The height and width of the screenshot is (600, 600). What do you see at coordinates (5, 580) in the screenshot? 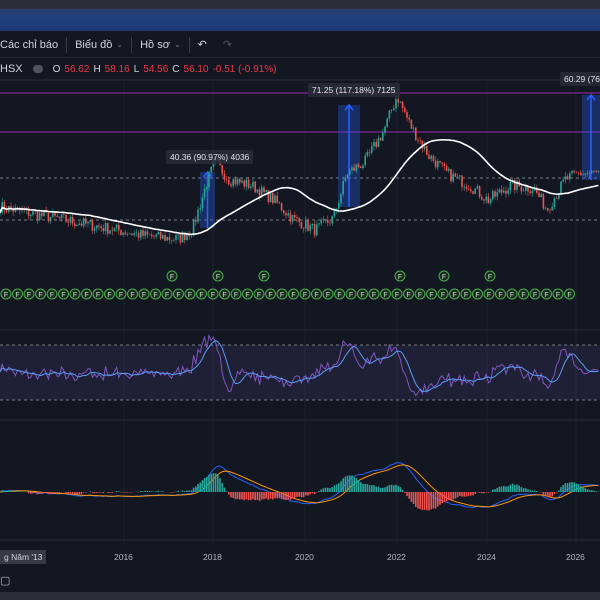
I see `calendar-icon: ▢` at bounding box center [5, 580].